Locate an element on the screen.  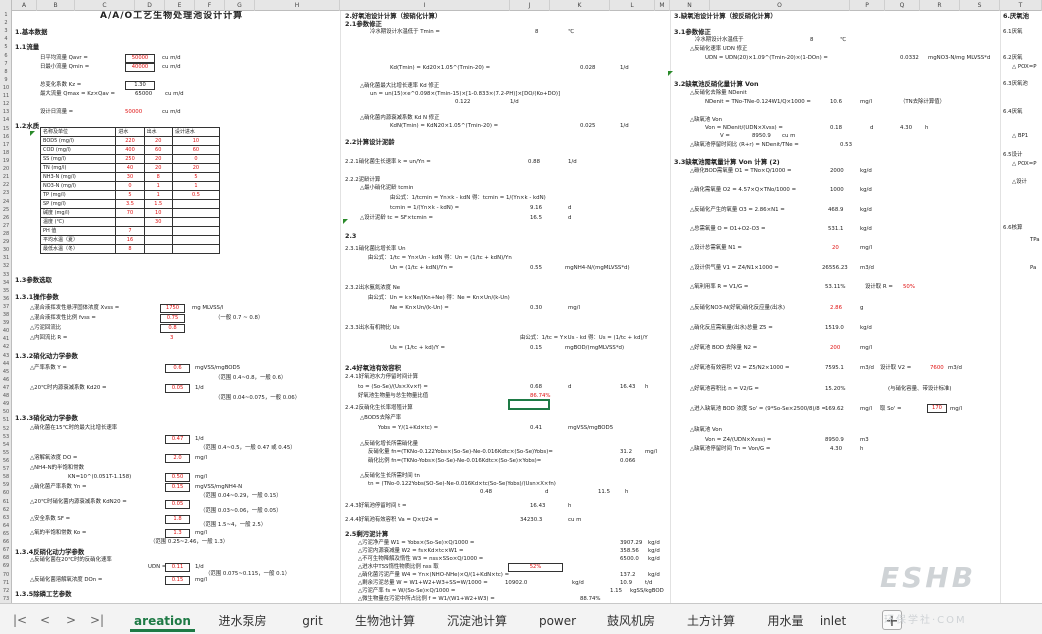
row-header-cell: 32 is located at coordinates (6, 266).